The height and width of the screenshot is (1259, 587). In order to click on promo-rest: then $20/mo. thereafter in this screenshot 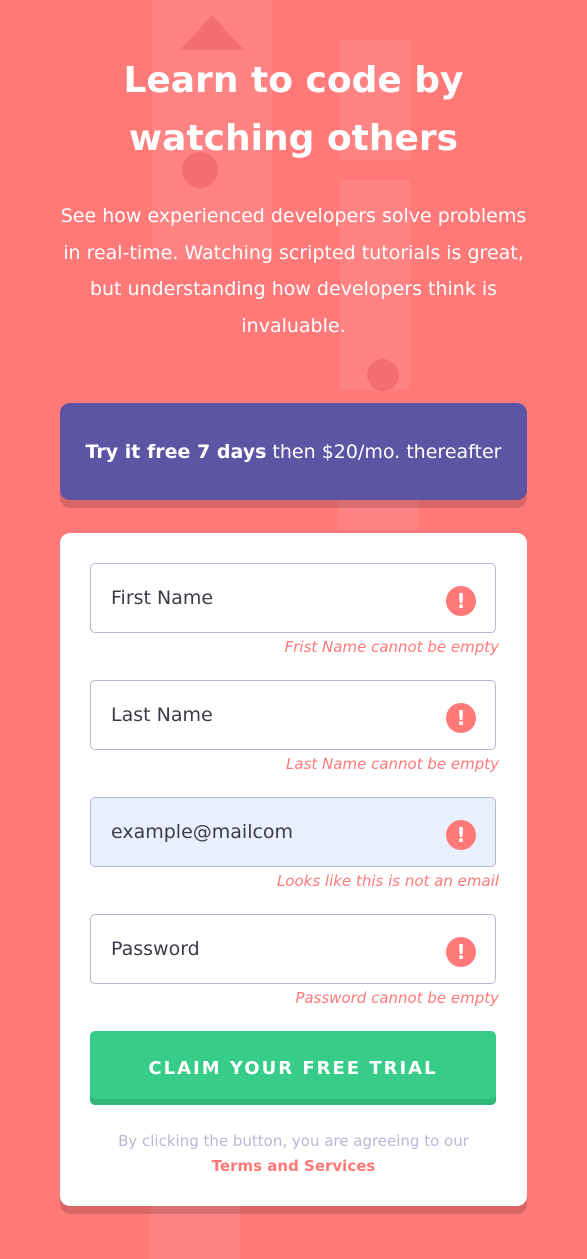, I will do `click(384, 451)`.